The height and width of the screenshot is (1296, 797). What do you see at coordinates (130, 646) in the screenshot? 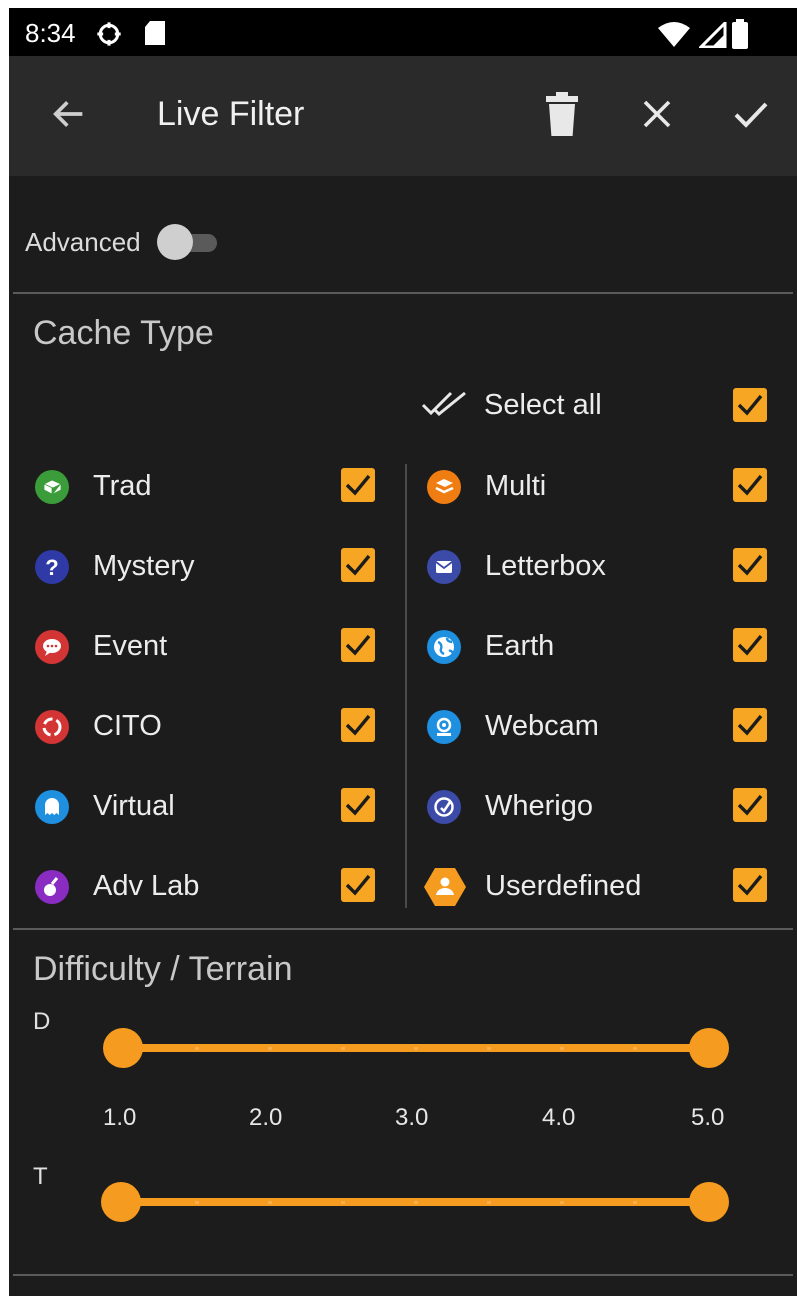
I see `event-label: Event` at bounding box center [130, 646].